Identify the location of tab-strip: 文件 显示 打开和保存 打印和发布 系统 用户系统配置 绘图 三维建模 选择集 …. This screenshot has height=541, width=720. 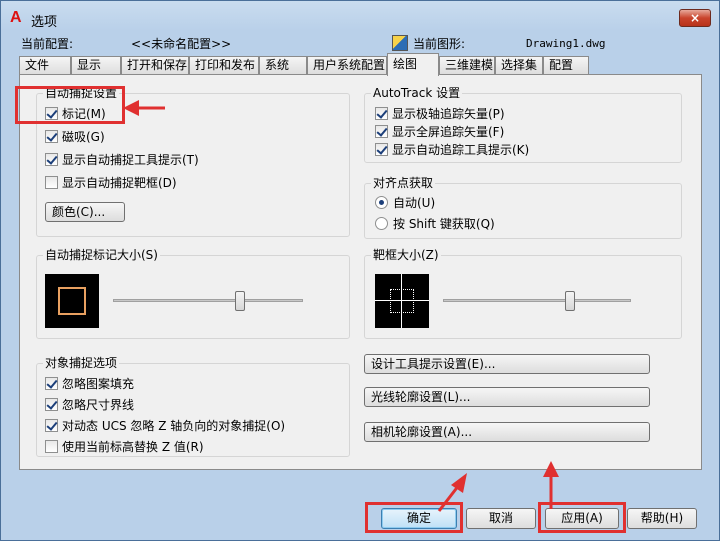
(304, 64).